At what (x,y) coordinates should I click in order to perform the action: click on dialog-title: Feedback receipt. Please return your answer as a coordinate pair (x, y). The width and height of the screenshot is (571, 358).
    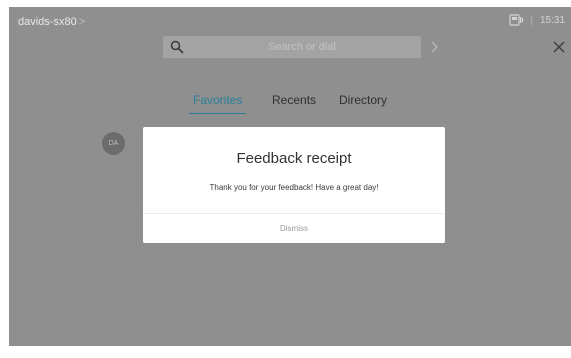
    Looking at the image, I should click on (294, 158).